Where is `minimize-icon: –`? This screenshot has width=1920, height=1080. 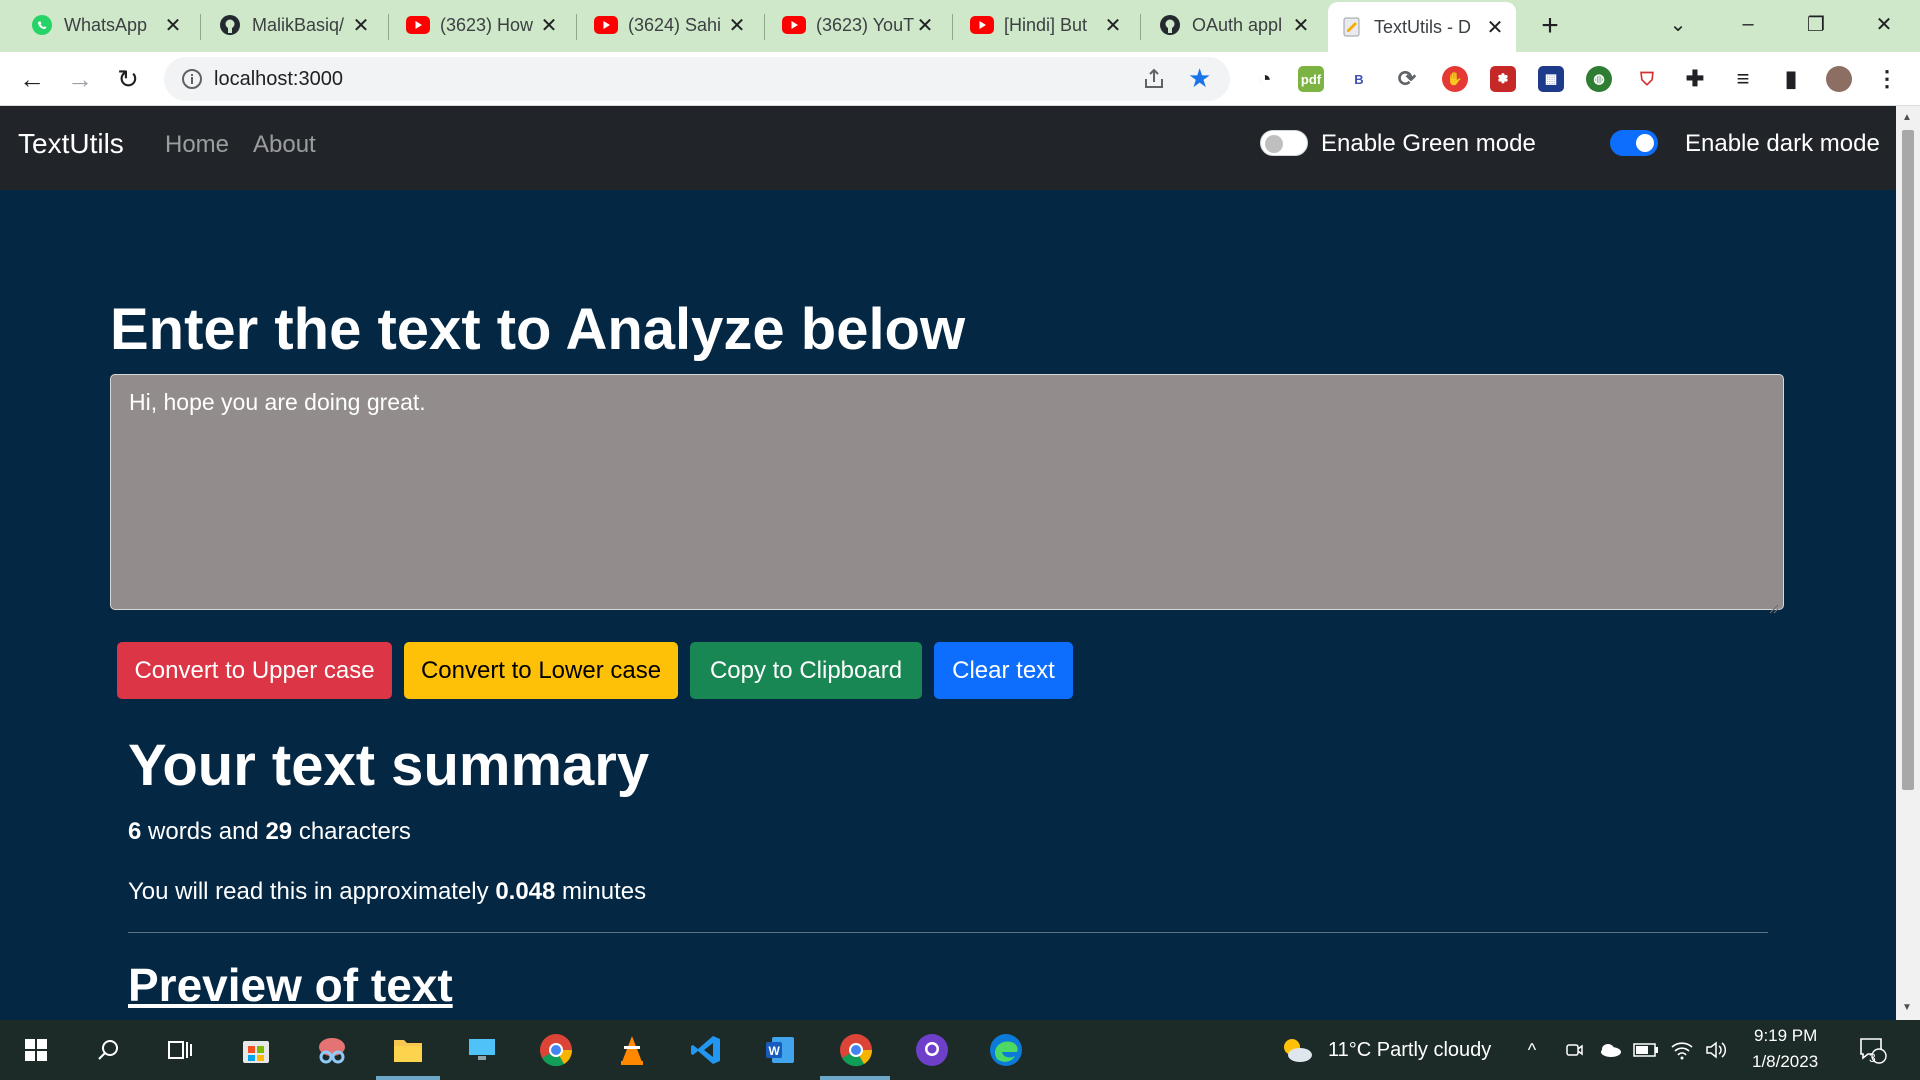 minimize-icon: – is located at coordinates (1748, 24).